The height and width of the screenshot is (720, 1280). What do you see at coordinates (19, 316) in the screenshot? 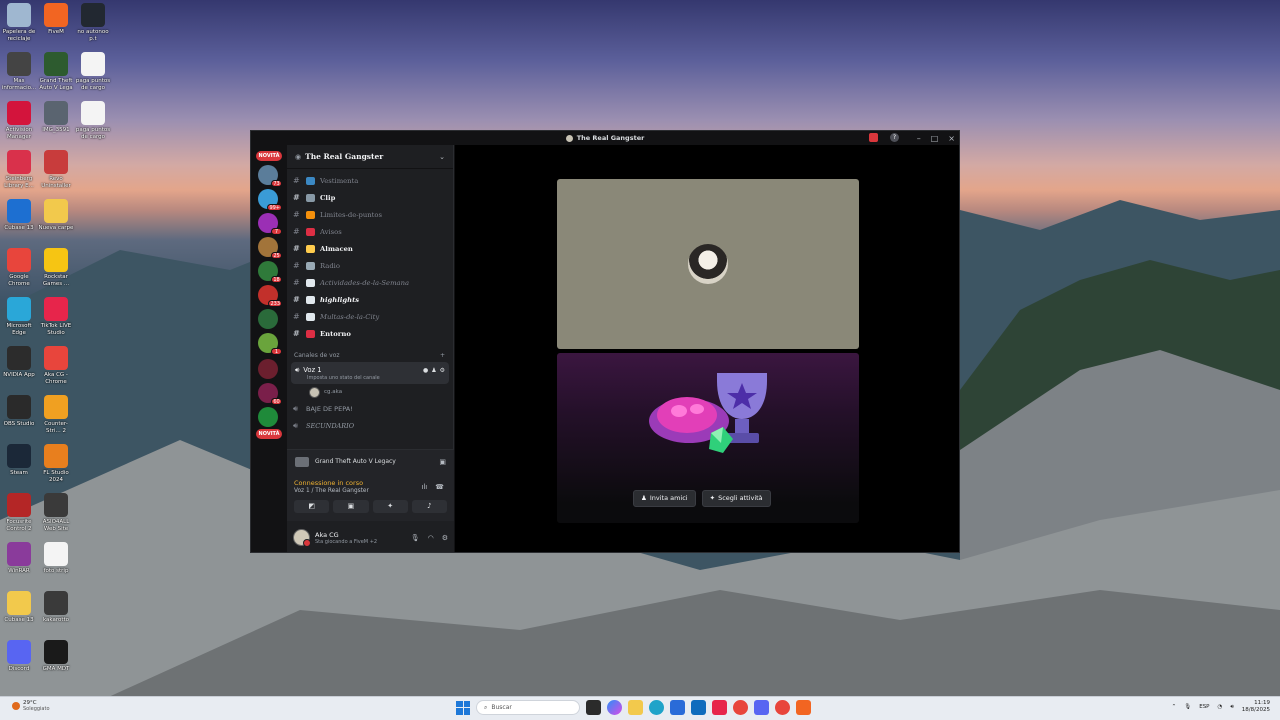
I see `desktop-icon: Microsoft Edge` at bounding box center [19, 316].